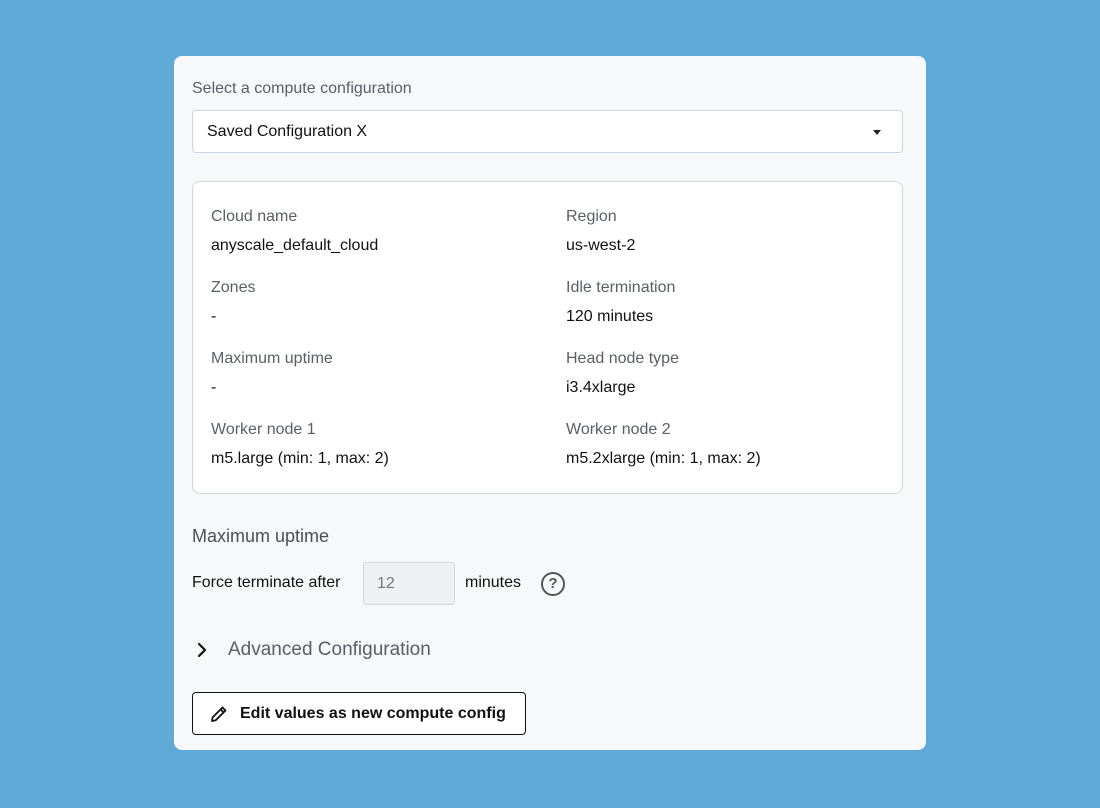  Describe the element at coordinates (547, 131) in the screenshot. I see `compute-config-select: Saved Configuration X` at that location.